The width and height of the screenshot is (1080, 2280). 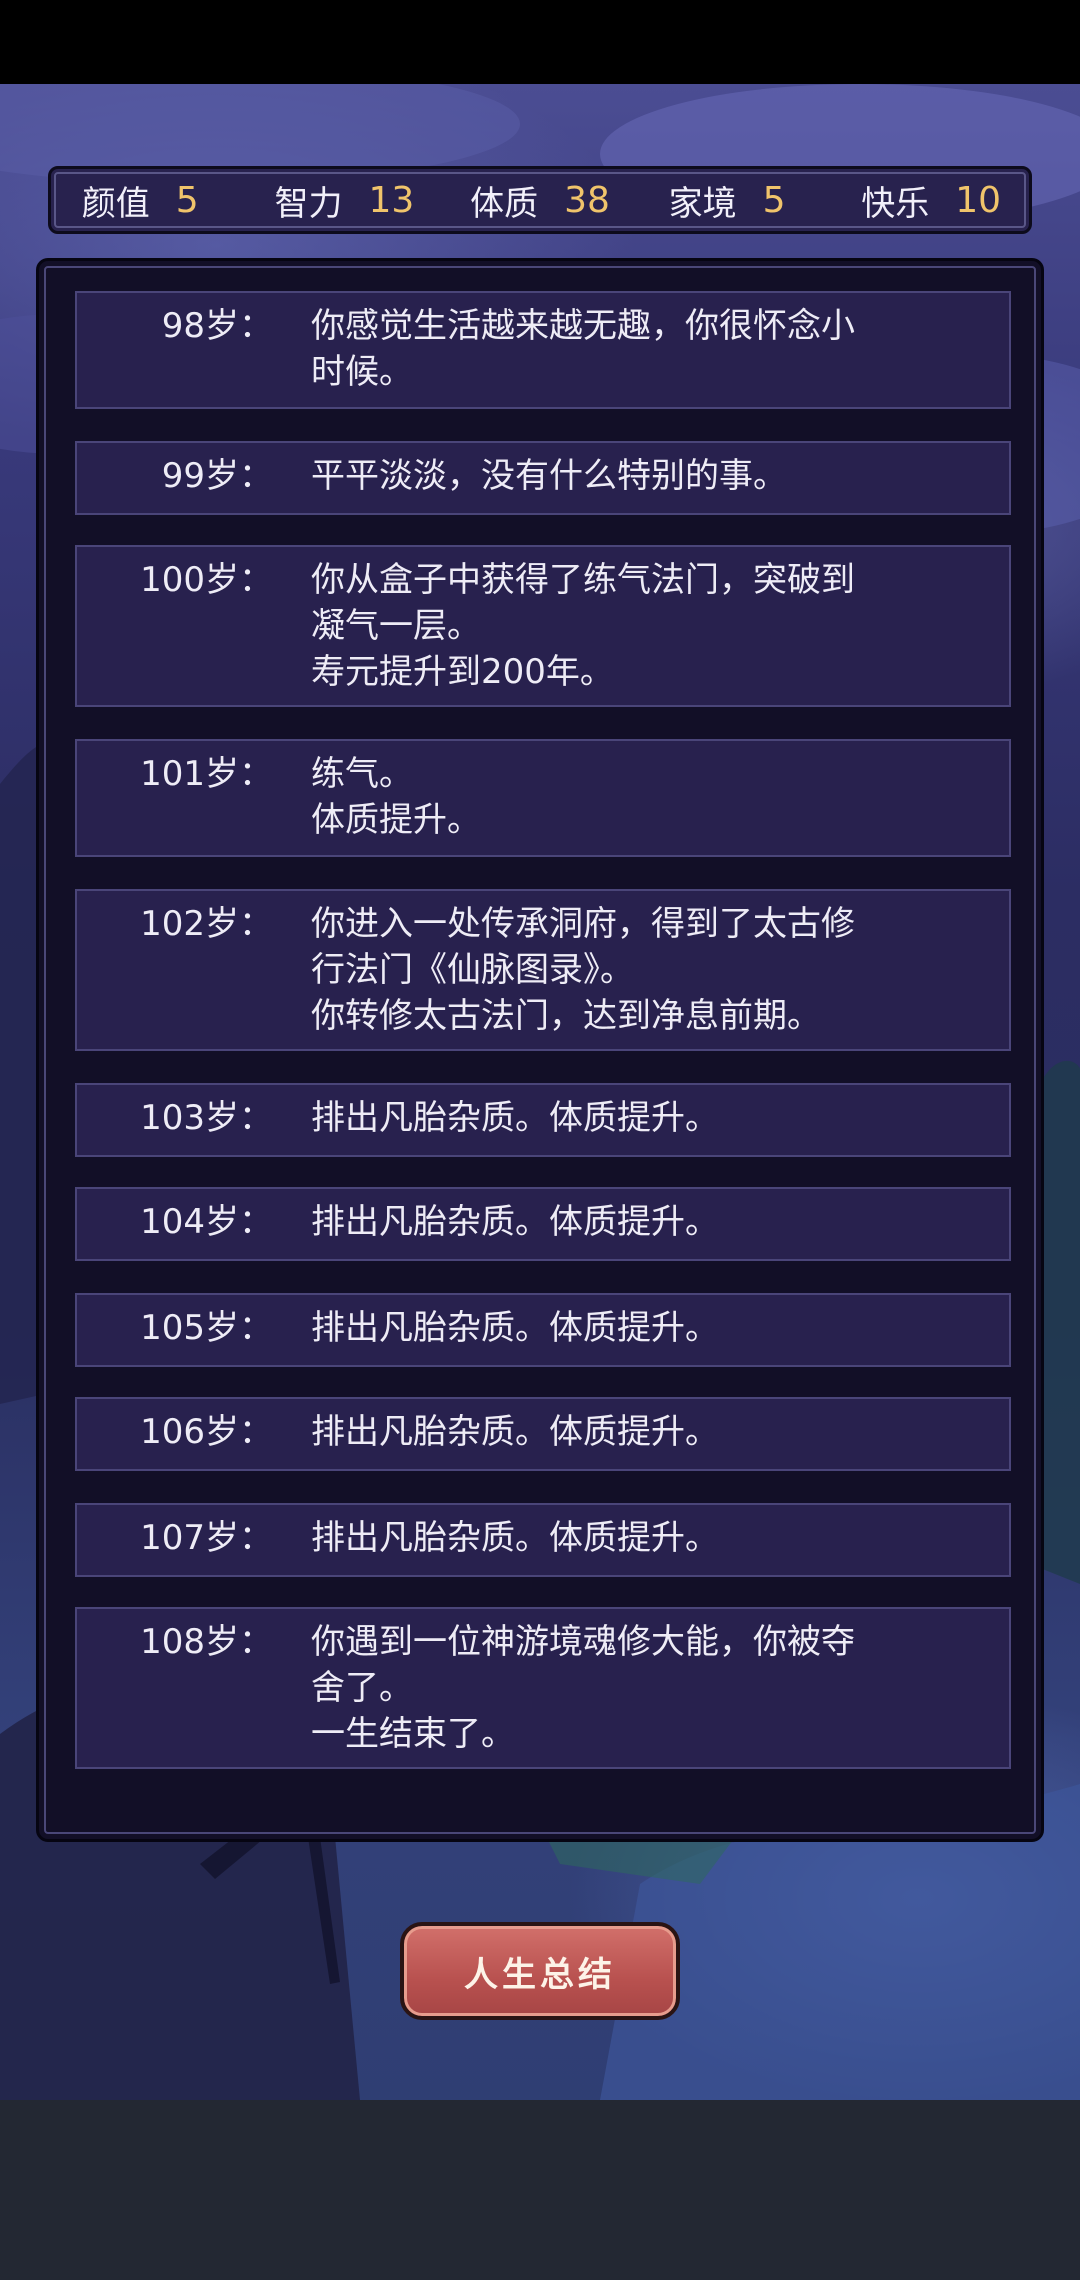 I want to click on event-text: 你遇到一位神游境魂修大能，你被夺 舍了。 一生结束了。, so click(x=583, y=1688).